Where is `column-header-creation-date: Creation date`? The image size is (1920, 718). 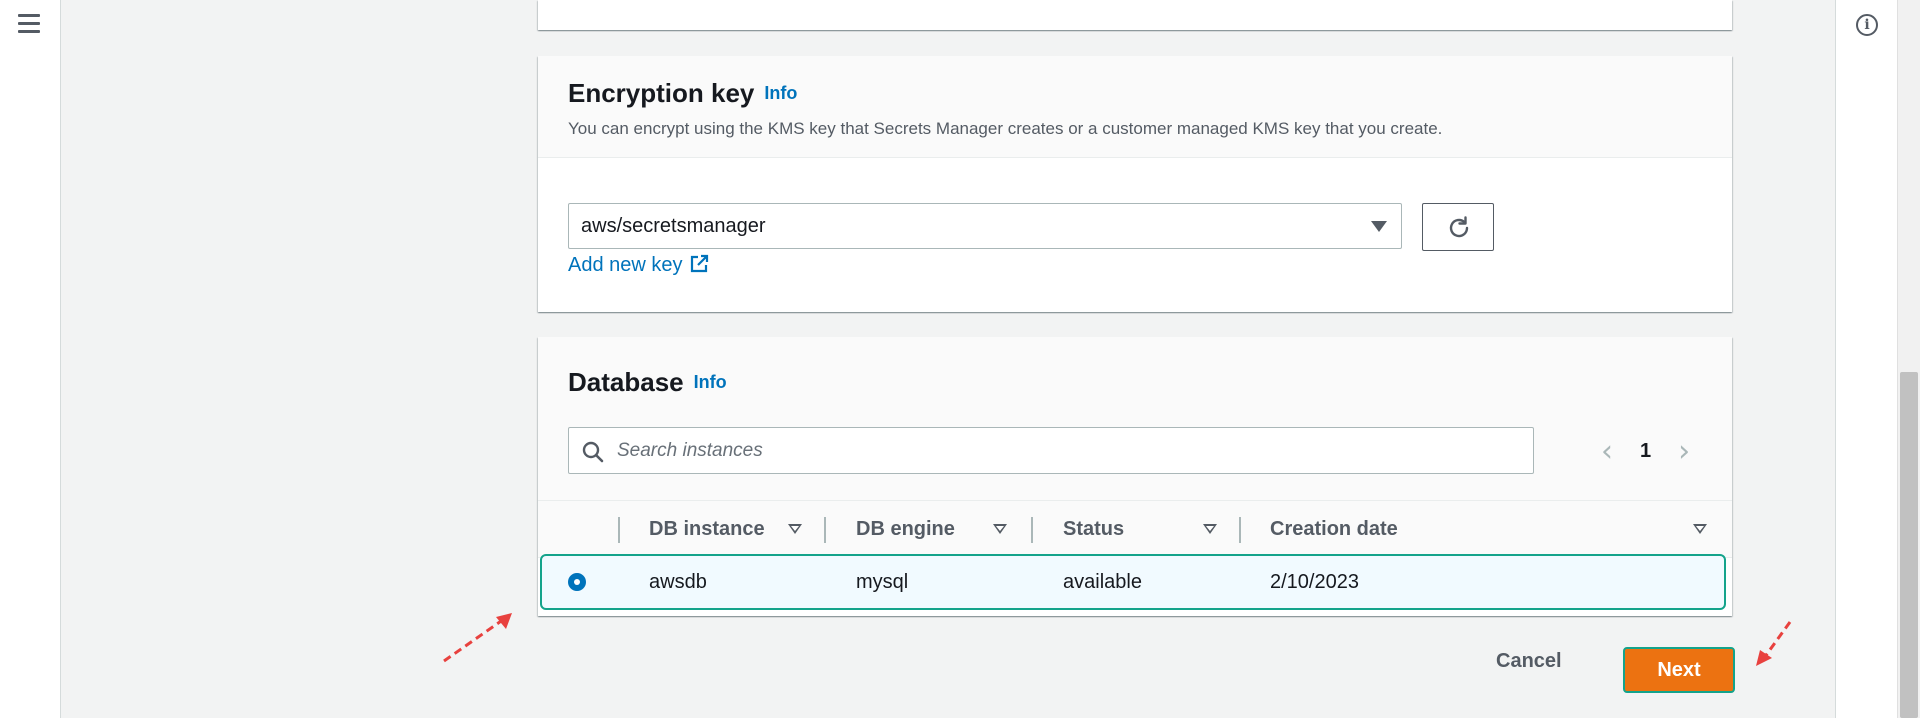
column-header-creation-date: Creation date is located at coordinates (1334, 529).